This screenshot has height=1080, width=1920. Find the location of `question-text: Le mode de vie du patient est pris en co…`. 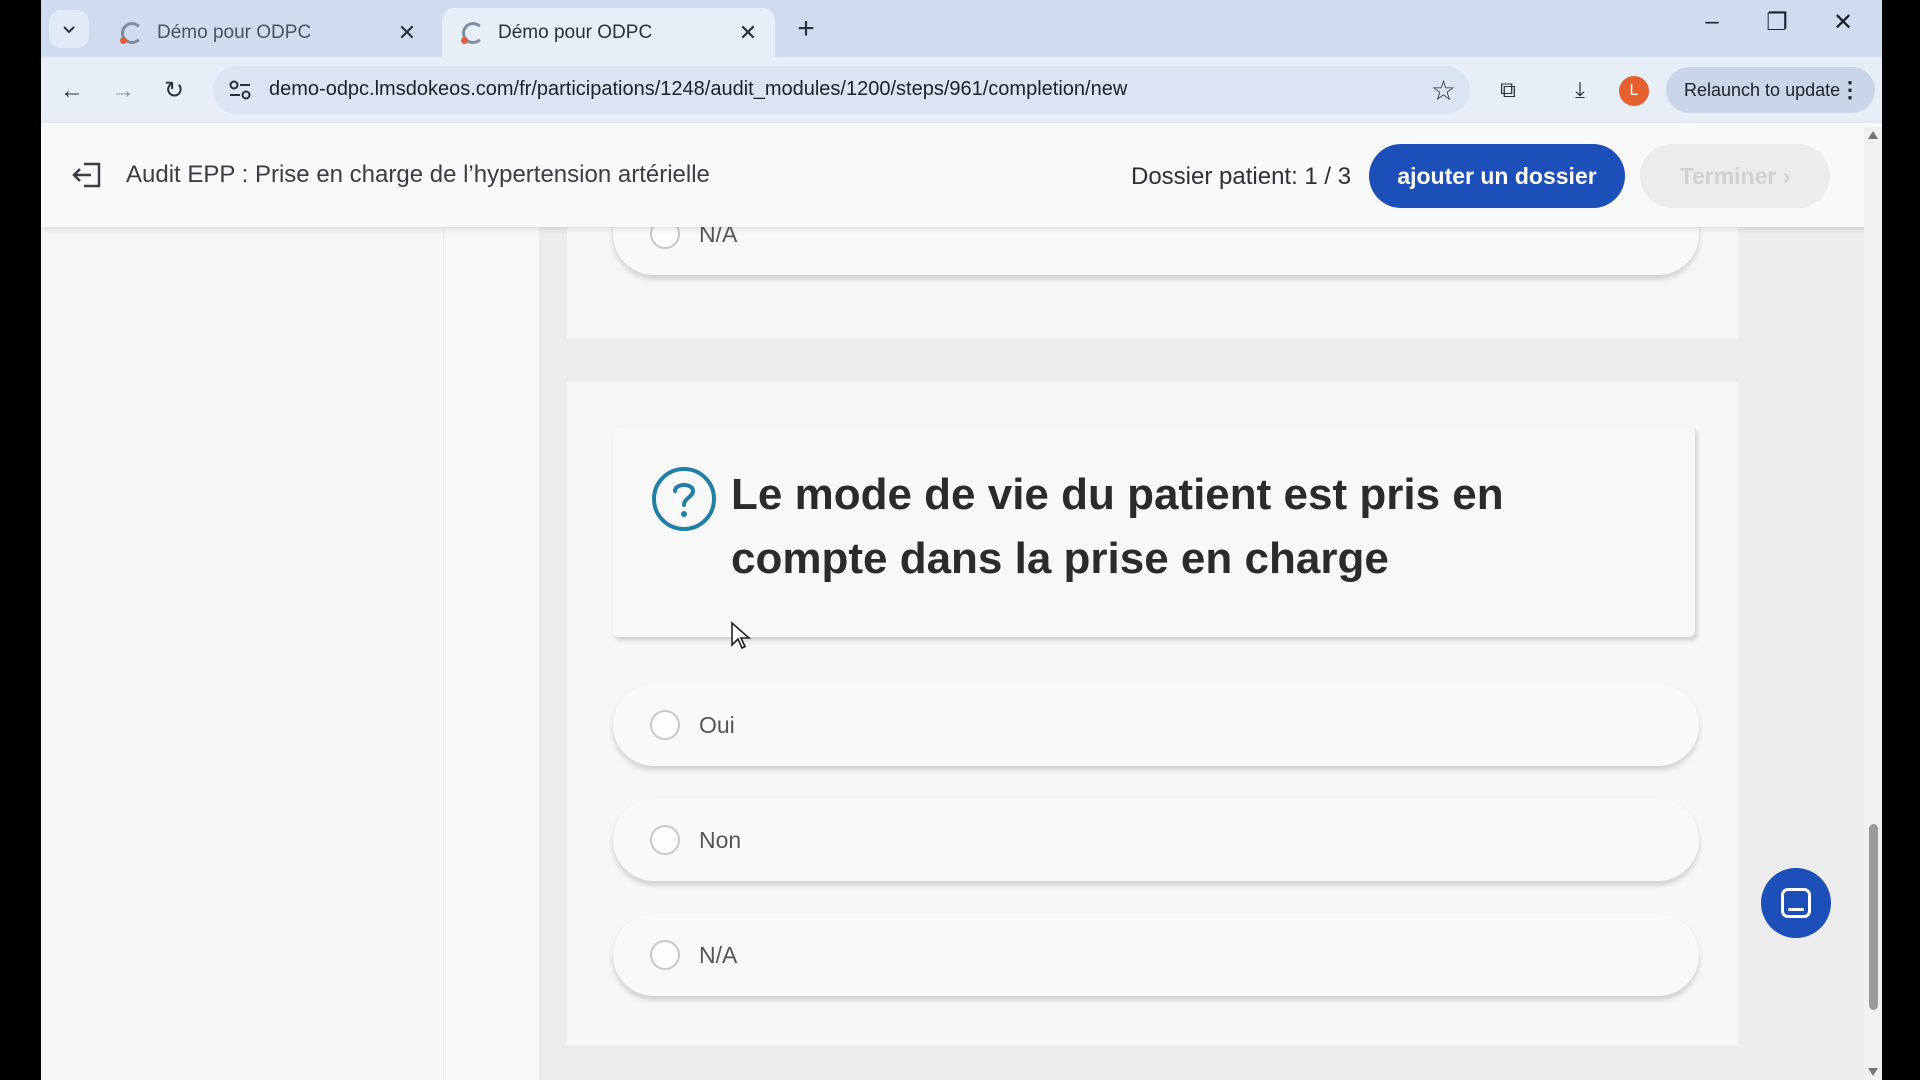

question-text: Le mode de vie du patient est pris en co… is located at coordinates (1117, 526).